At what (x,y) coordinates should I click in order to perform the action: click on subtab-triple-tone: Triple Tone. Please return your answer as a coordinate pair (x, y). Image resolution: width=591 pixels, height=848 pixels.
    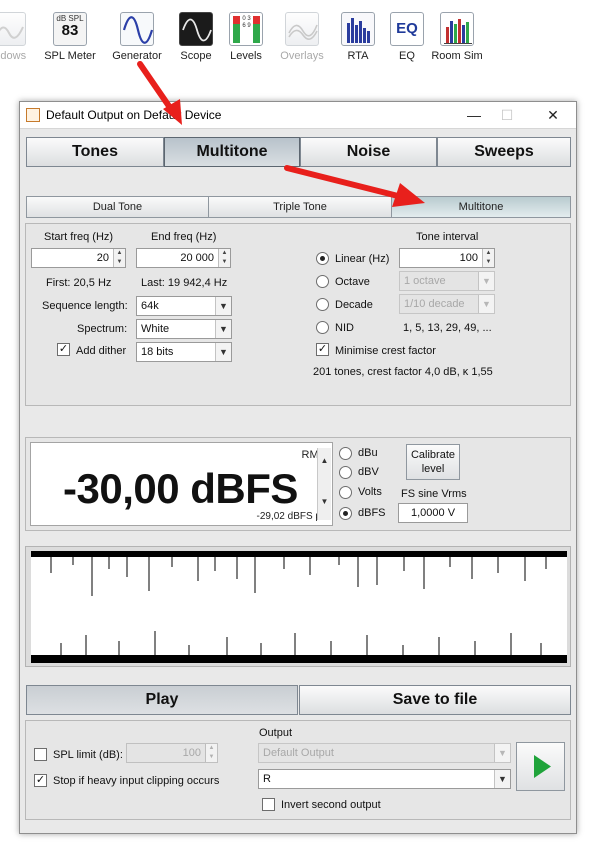
    Looking at the image, I should click on (300, 207).